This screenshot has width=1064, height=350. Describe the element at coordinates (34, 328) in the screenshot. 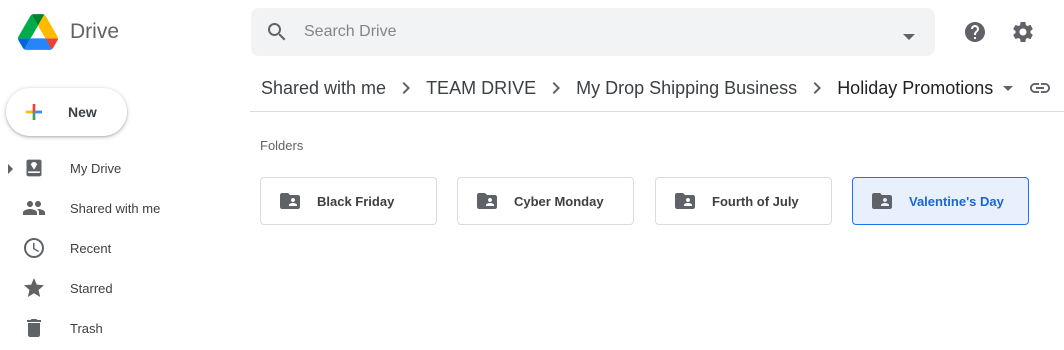

I see `trash-icon` at that location.